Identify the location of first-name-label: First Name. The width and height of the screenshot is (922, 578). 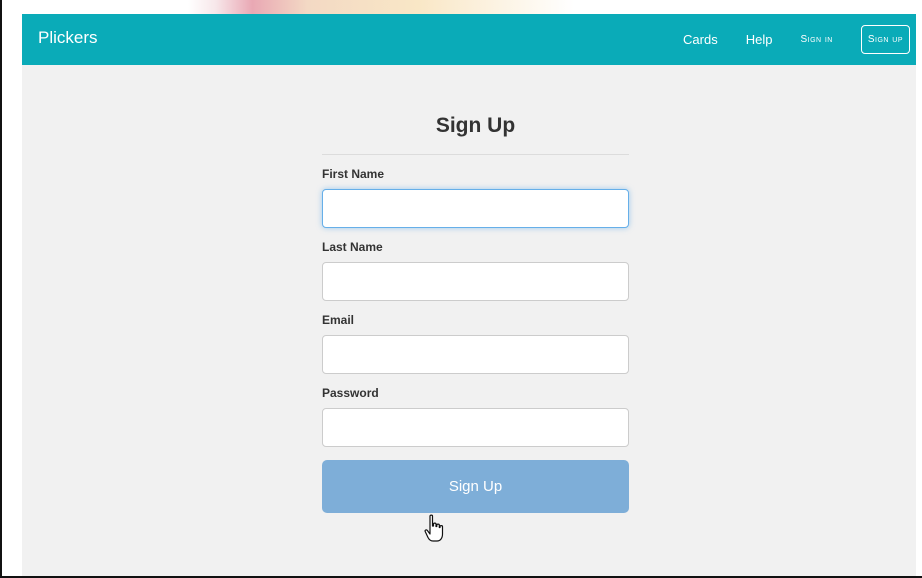
(353, 174).